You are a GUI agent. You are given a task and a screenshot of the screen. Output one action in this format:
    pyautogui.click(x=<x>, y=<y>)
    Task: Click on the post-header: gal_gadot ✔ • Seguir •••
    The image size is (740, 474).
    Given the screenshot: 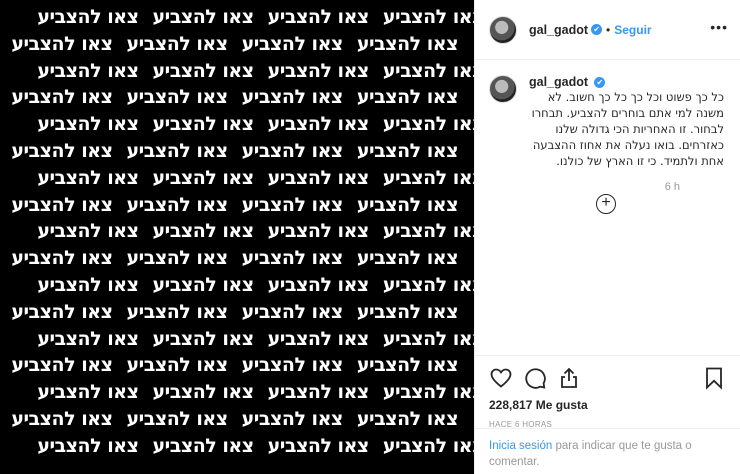 What is the action you would take?
    pyautogui.click(x=607, y=30)
    